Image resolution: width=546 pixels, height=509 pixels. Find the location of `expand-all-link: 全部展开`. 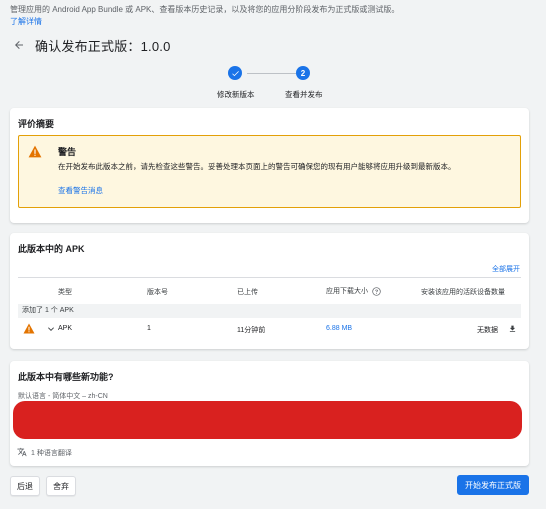

expand-all-link: 全部展开 is located at coordinates (506, 269).